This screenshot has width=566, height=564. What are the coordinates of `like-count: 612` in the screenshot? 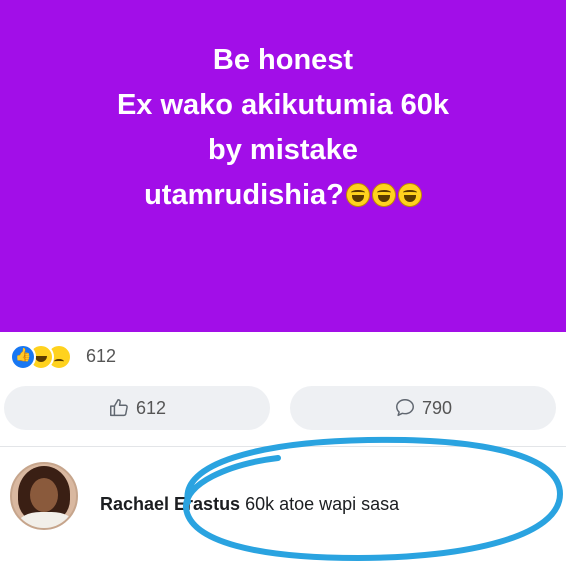 It's located at (151, 407).